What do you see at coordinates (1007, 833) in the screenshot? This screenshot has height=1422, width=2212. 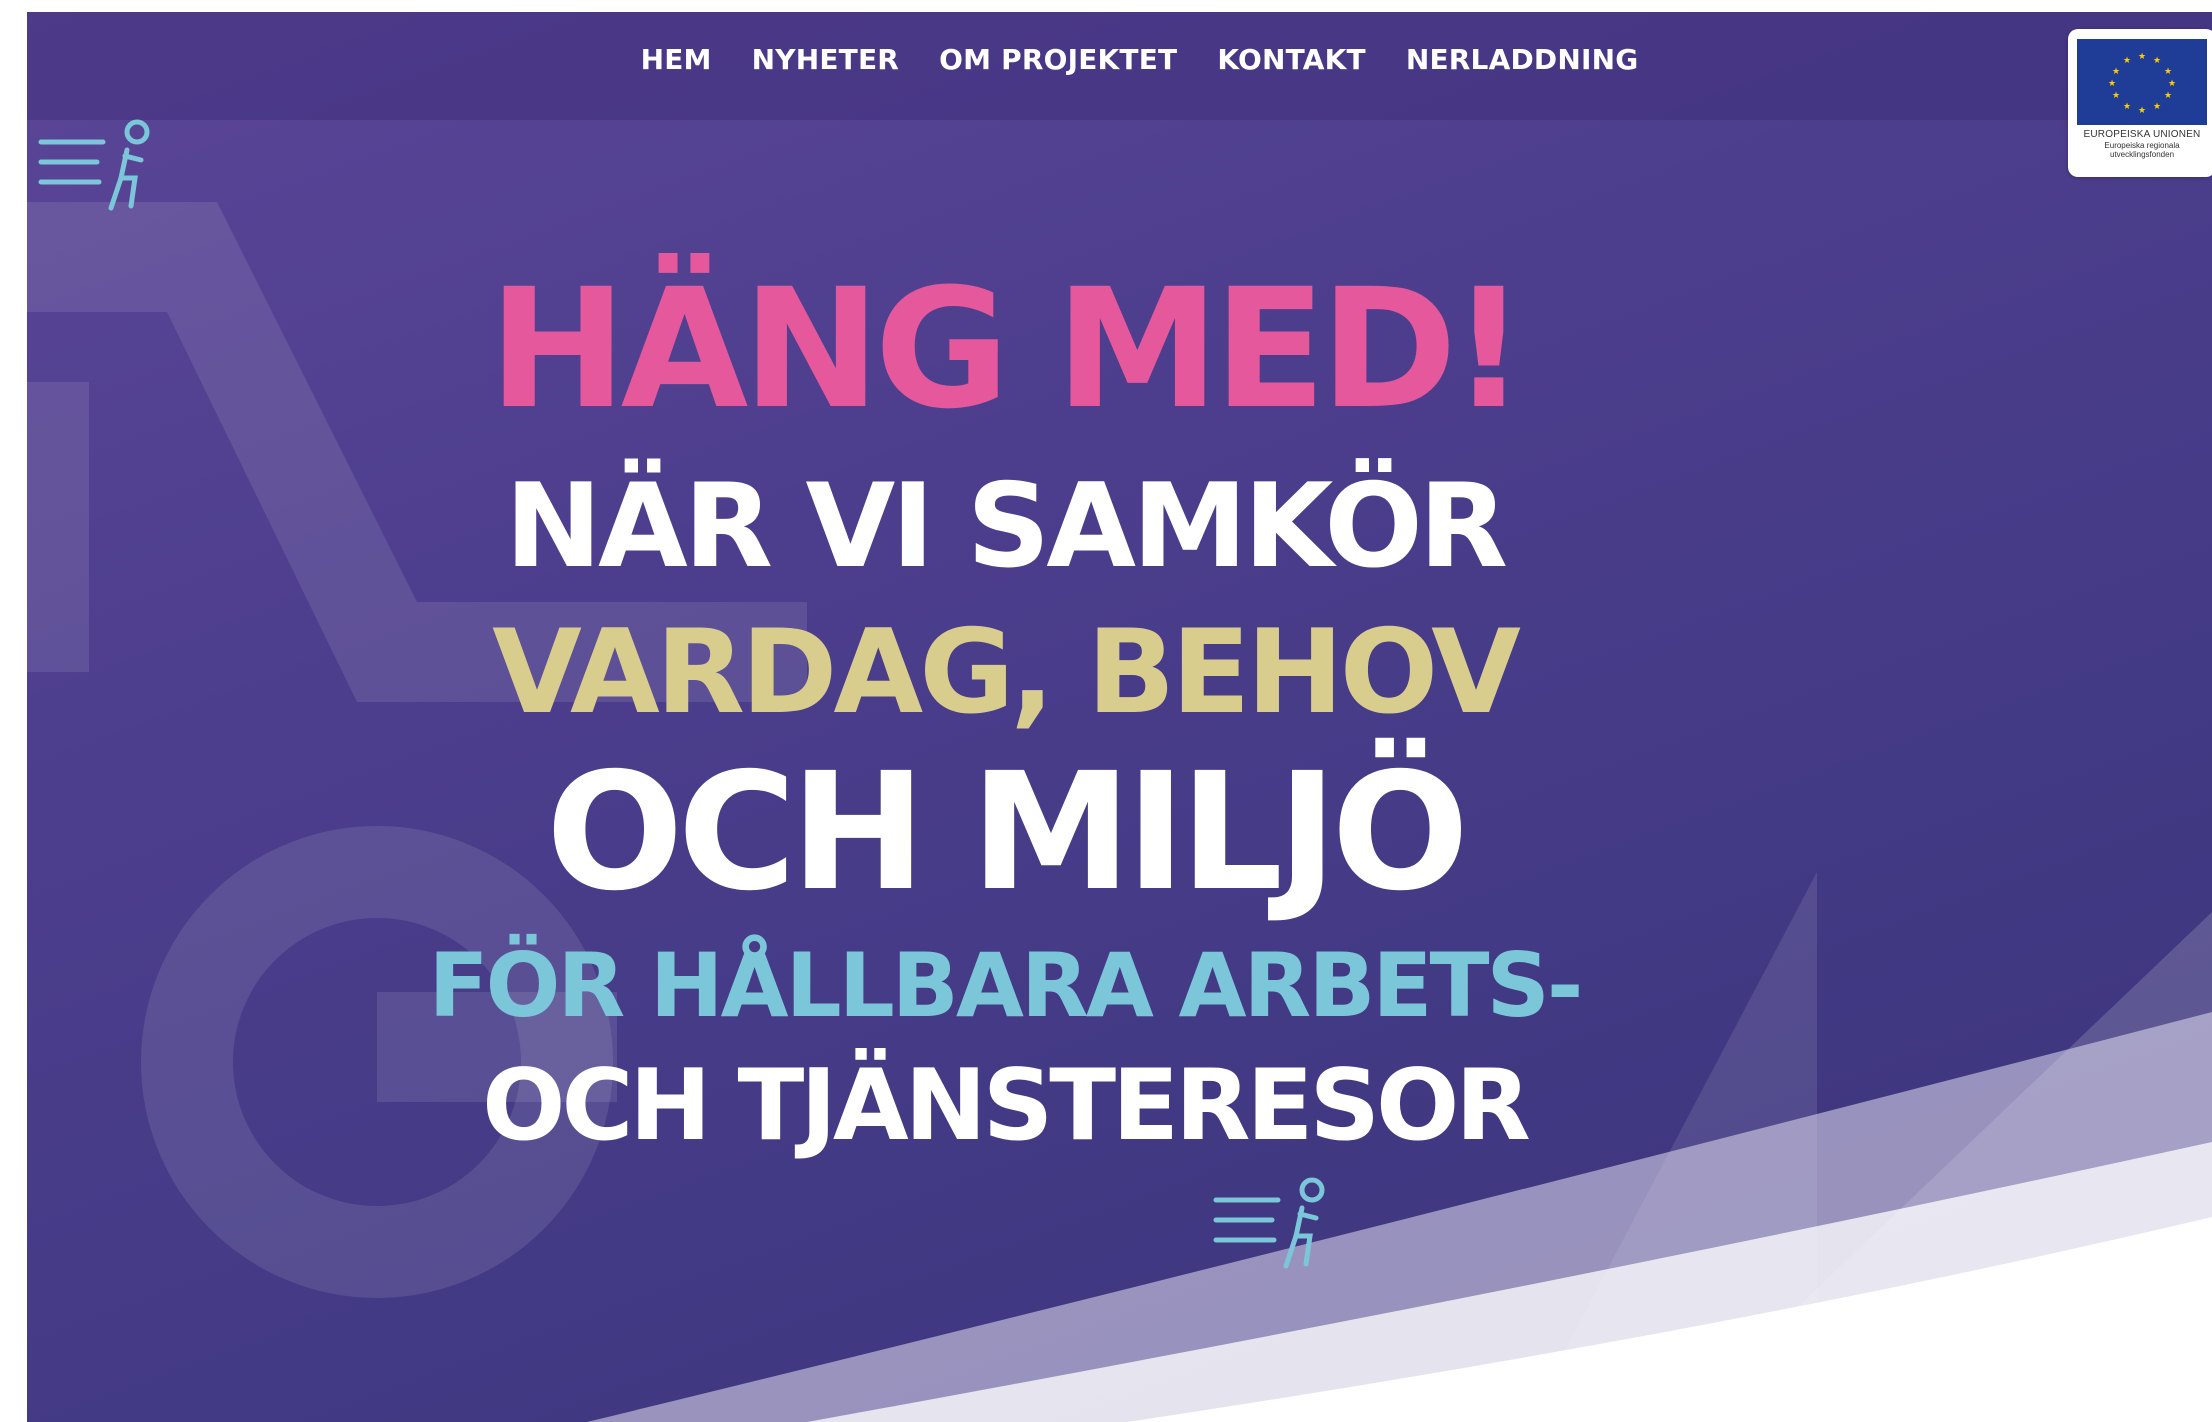 I see `headline-line-4: OCH MILJÖ` at bounding box center [1007, 833].